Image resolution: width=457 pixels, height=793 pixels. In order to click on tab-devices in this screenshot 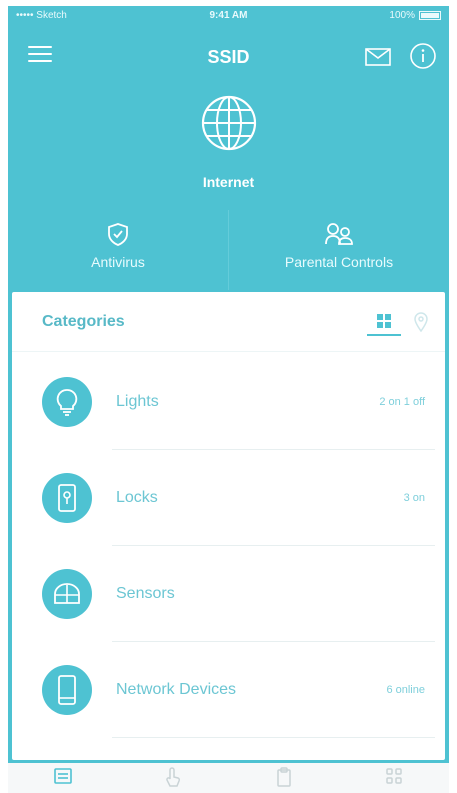, I will do `click(63, 778)`.